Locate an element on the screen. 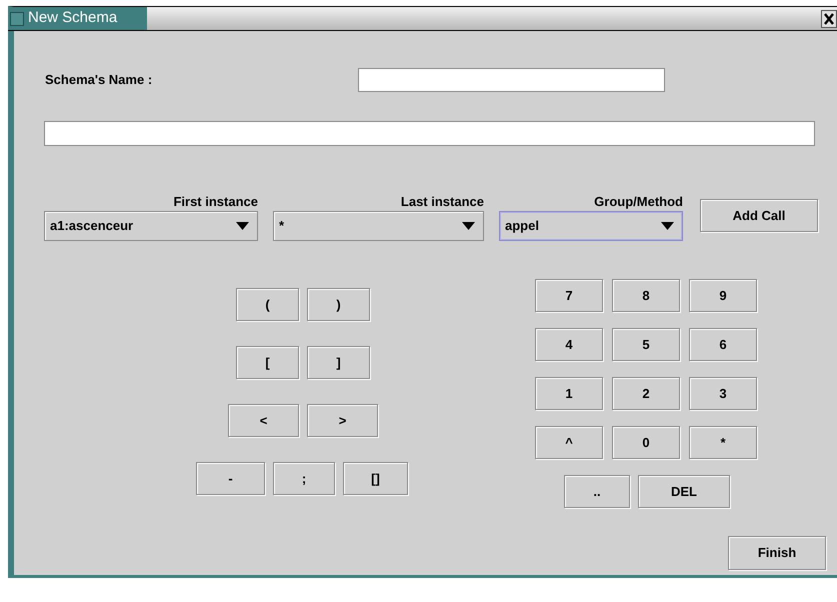 Image resolution: width=837 pixels, height=602 pixels. symbol-key: ) is located at coordinates (338, 304).